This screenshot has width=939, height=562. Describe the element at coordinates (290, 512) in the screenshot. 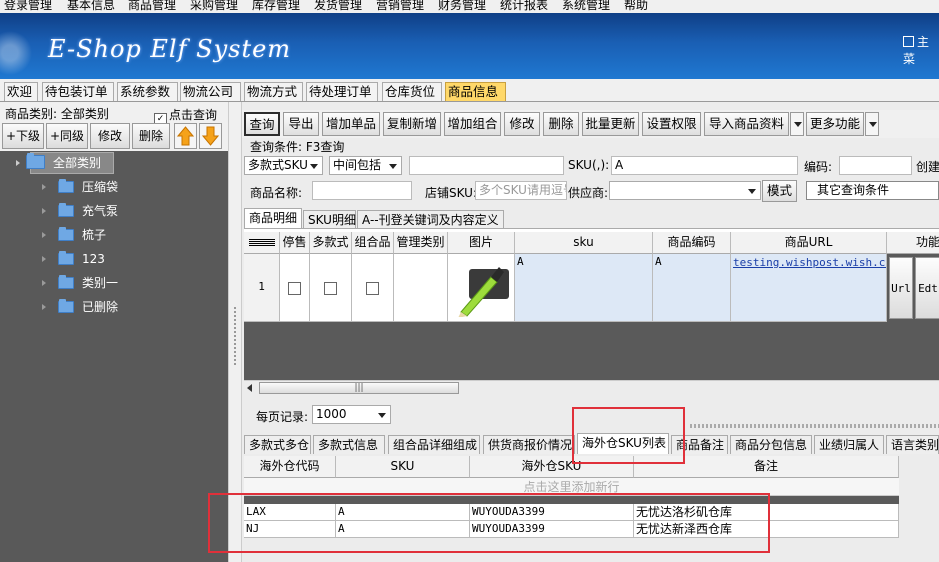

I see `warehouse-code-cell: LAX` at that location.